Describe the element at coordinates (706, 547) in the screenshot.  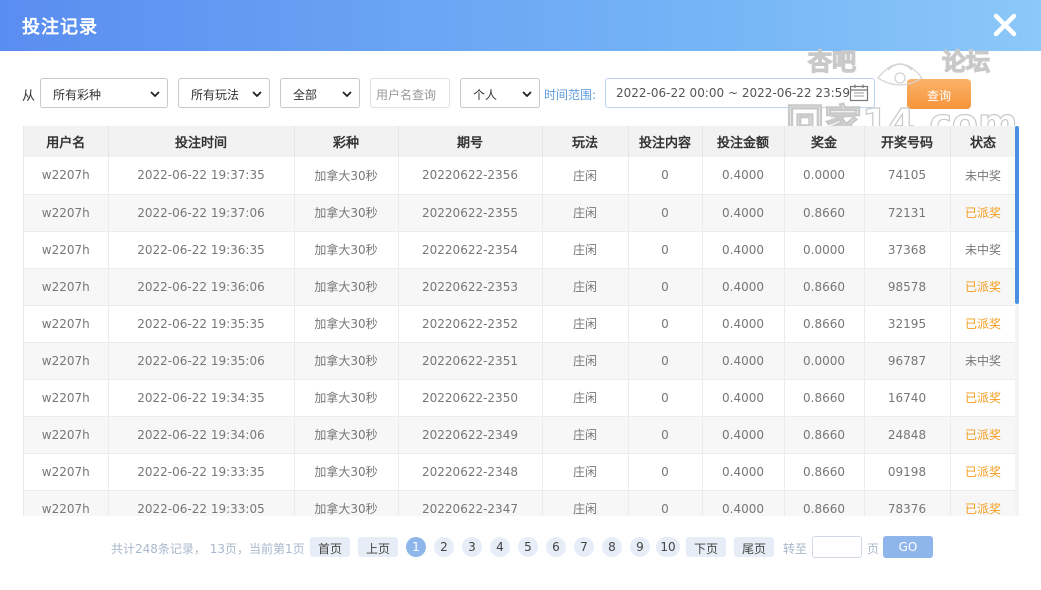
I see `next-page-button: 下页` at that location.